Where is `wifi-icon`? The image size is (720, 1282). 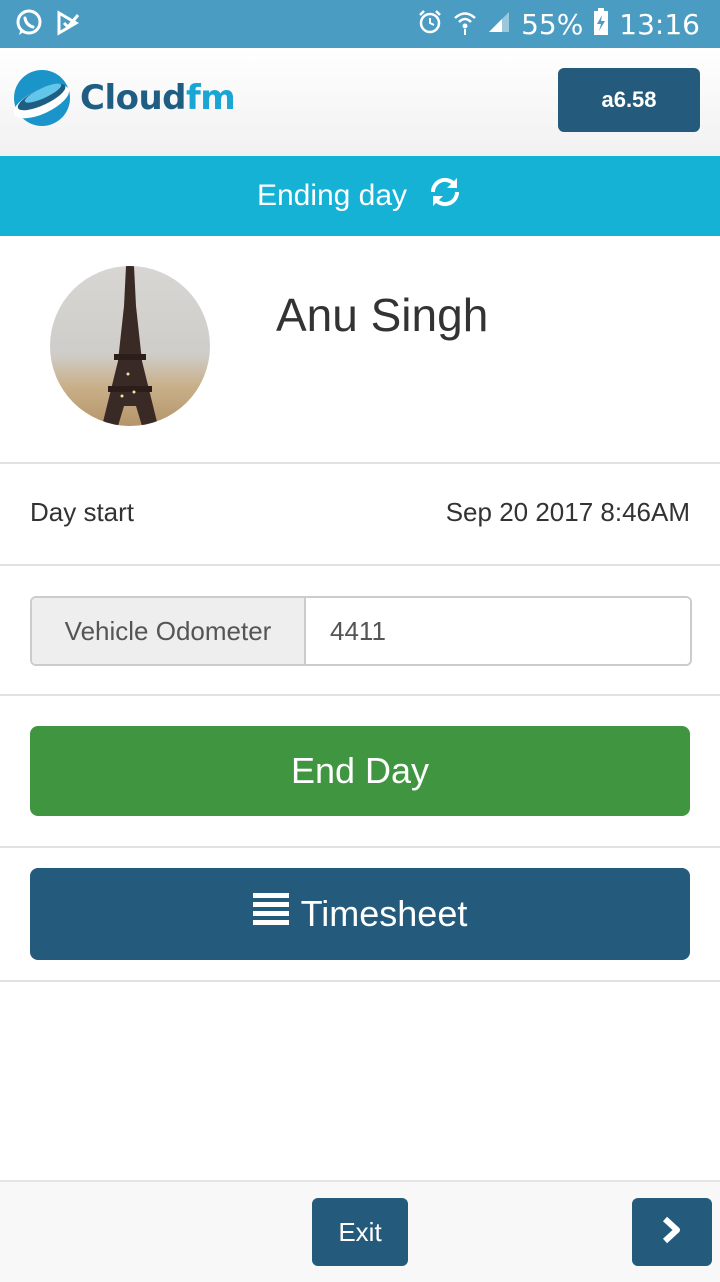
wifi-icon is located at coordinates (465, 24).